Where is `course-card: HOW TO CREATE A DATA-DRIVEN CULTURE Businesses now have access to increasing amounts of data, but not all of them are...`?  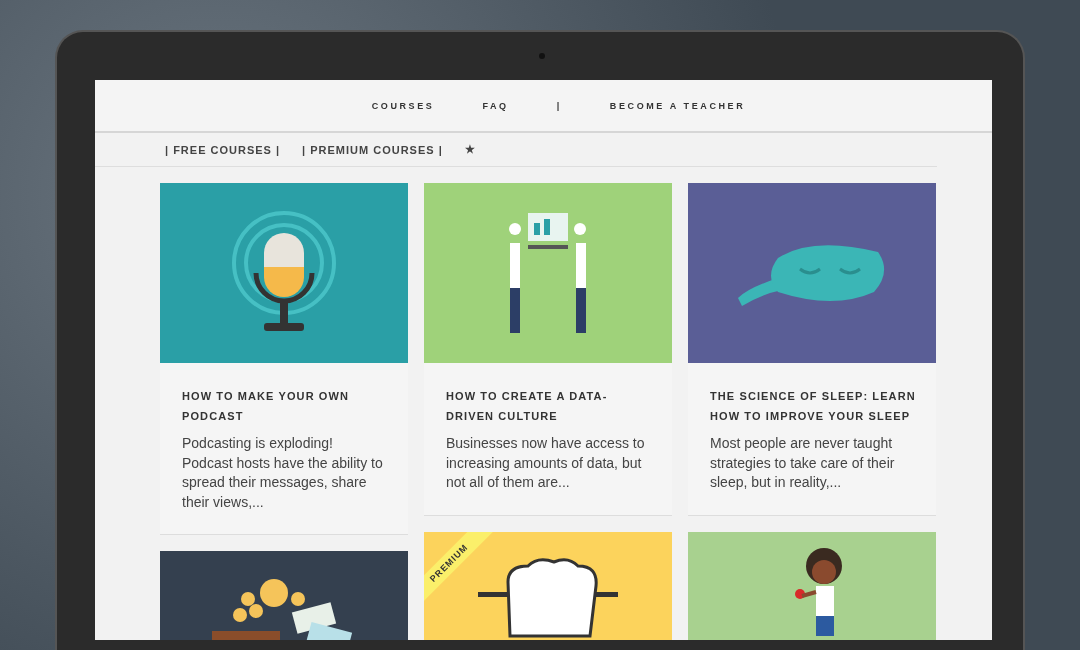 course-card: HOW TO CREATE A DATA-DRIVEN CULTURE Businesses now have access to increasing amounts of data, but not all of them are... is located at coordinates (548, 349).